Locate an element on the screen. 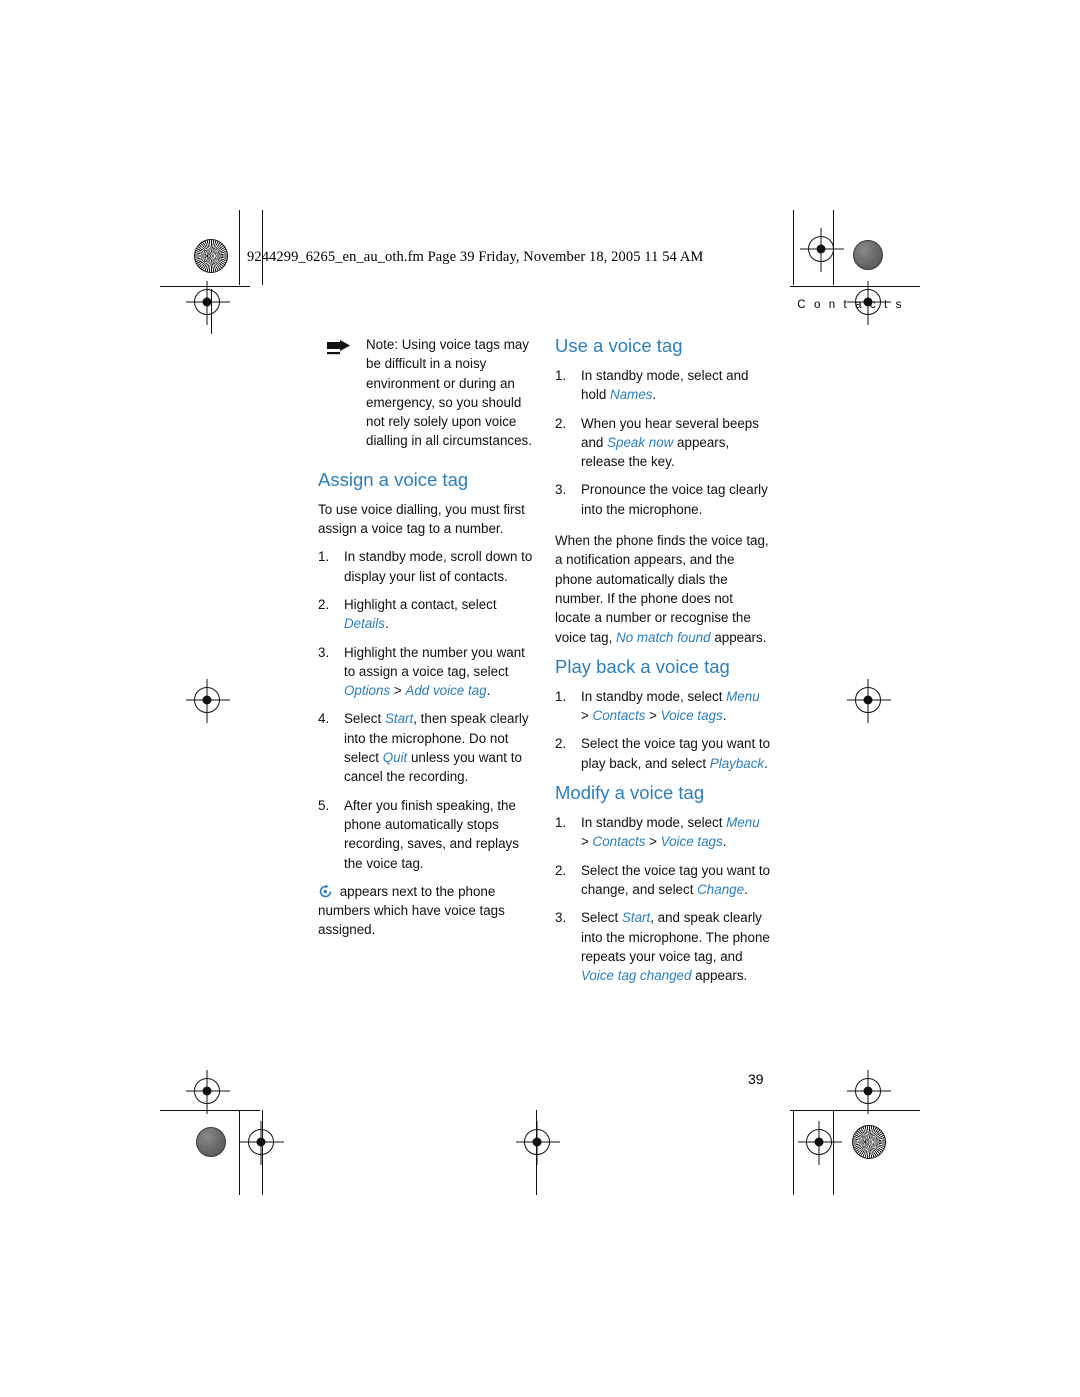 The height and width of the screenshot is (1397, 1080). page-number: 39 is located at coordinates (756, 1079).